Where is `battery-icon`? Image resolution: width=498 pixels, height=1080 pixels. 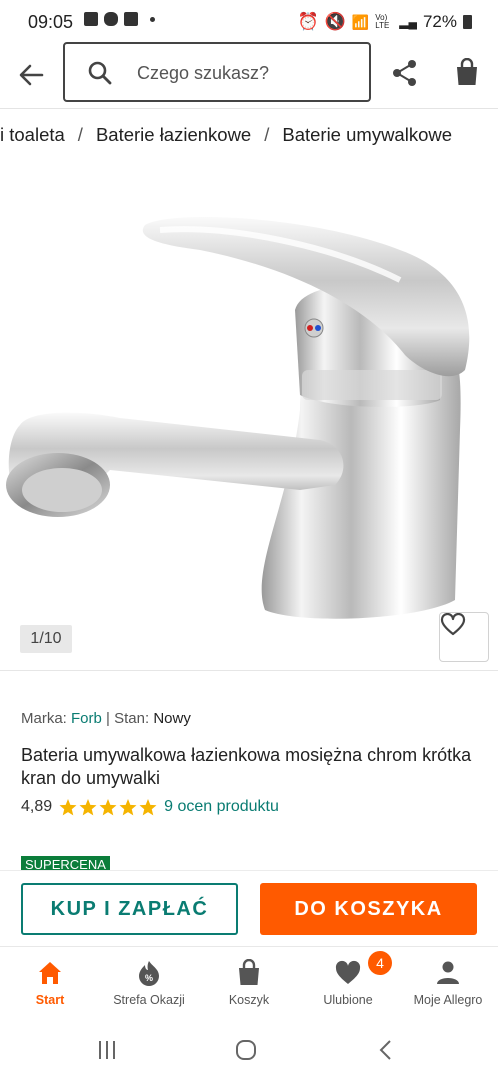
battery-icon is located at coordinates (467, 22).